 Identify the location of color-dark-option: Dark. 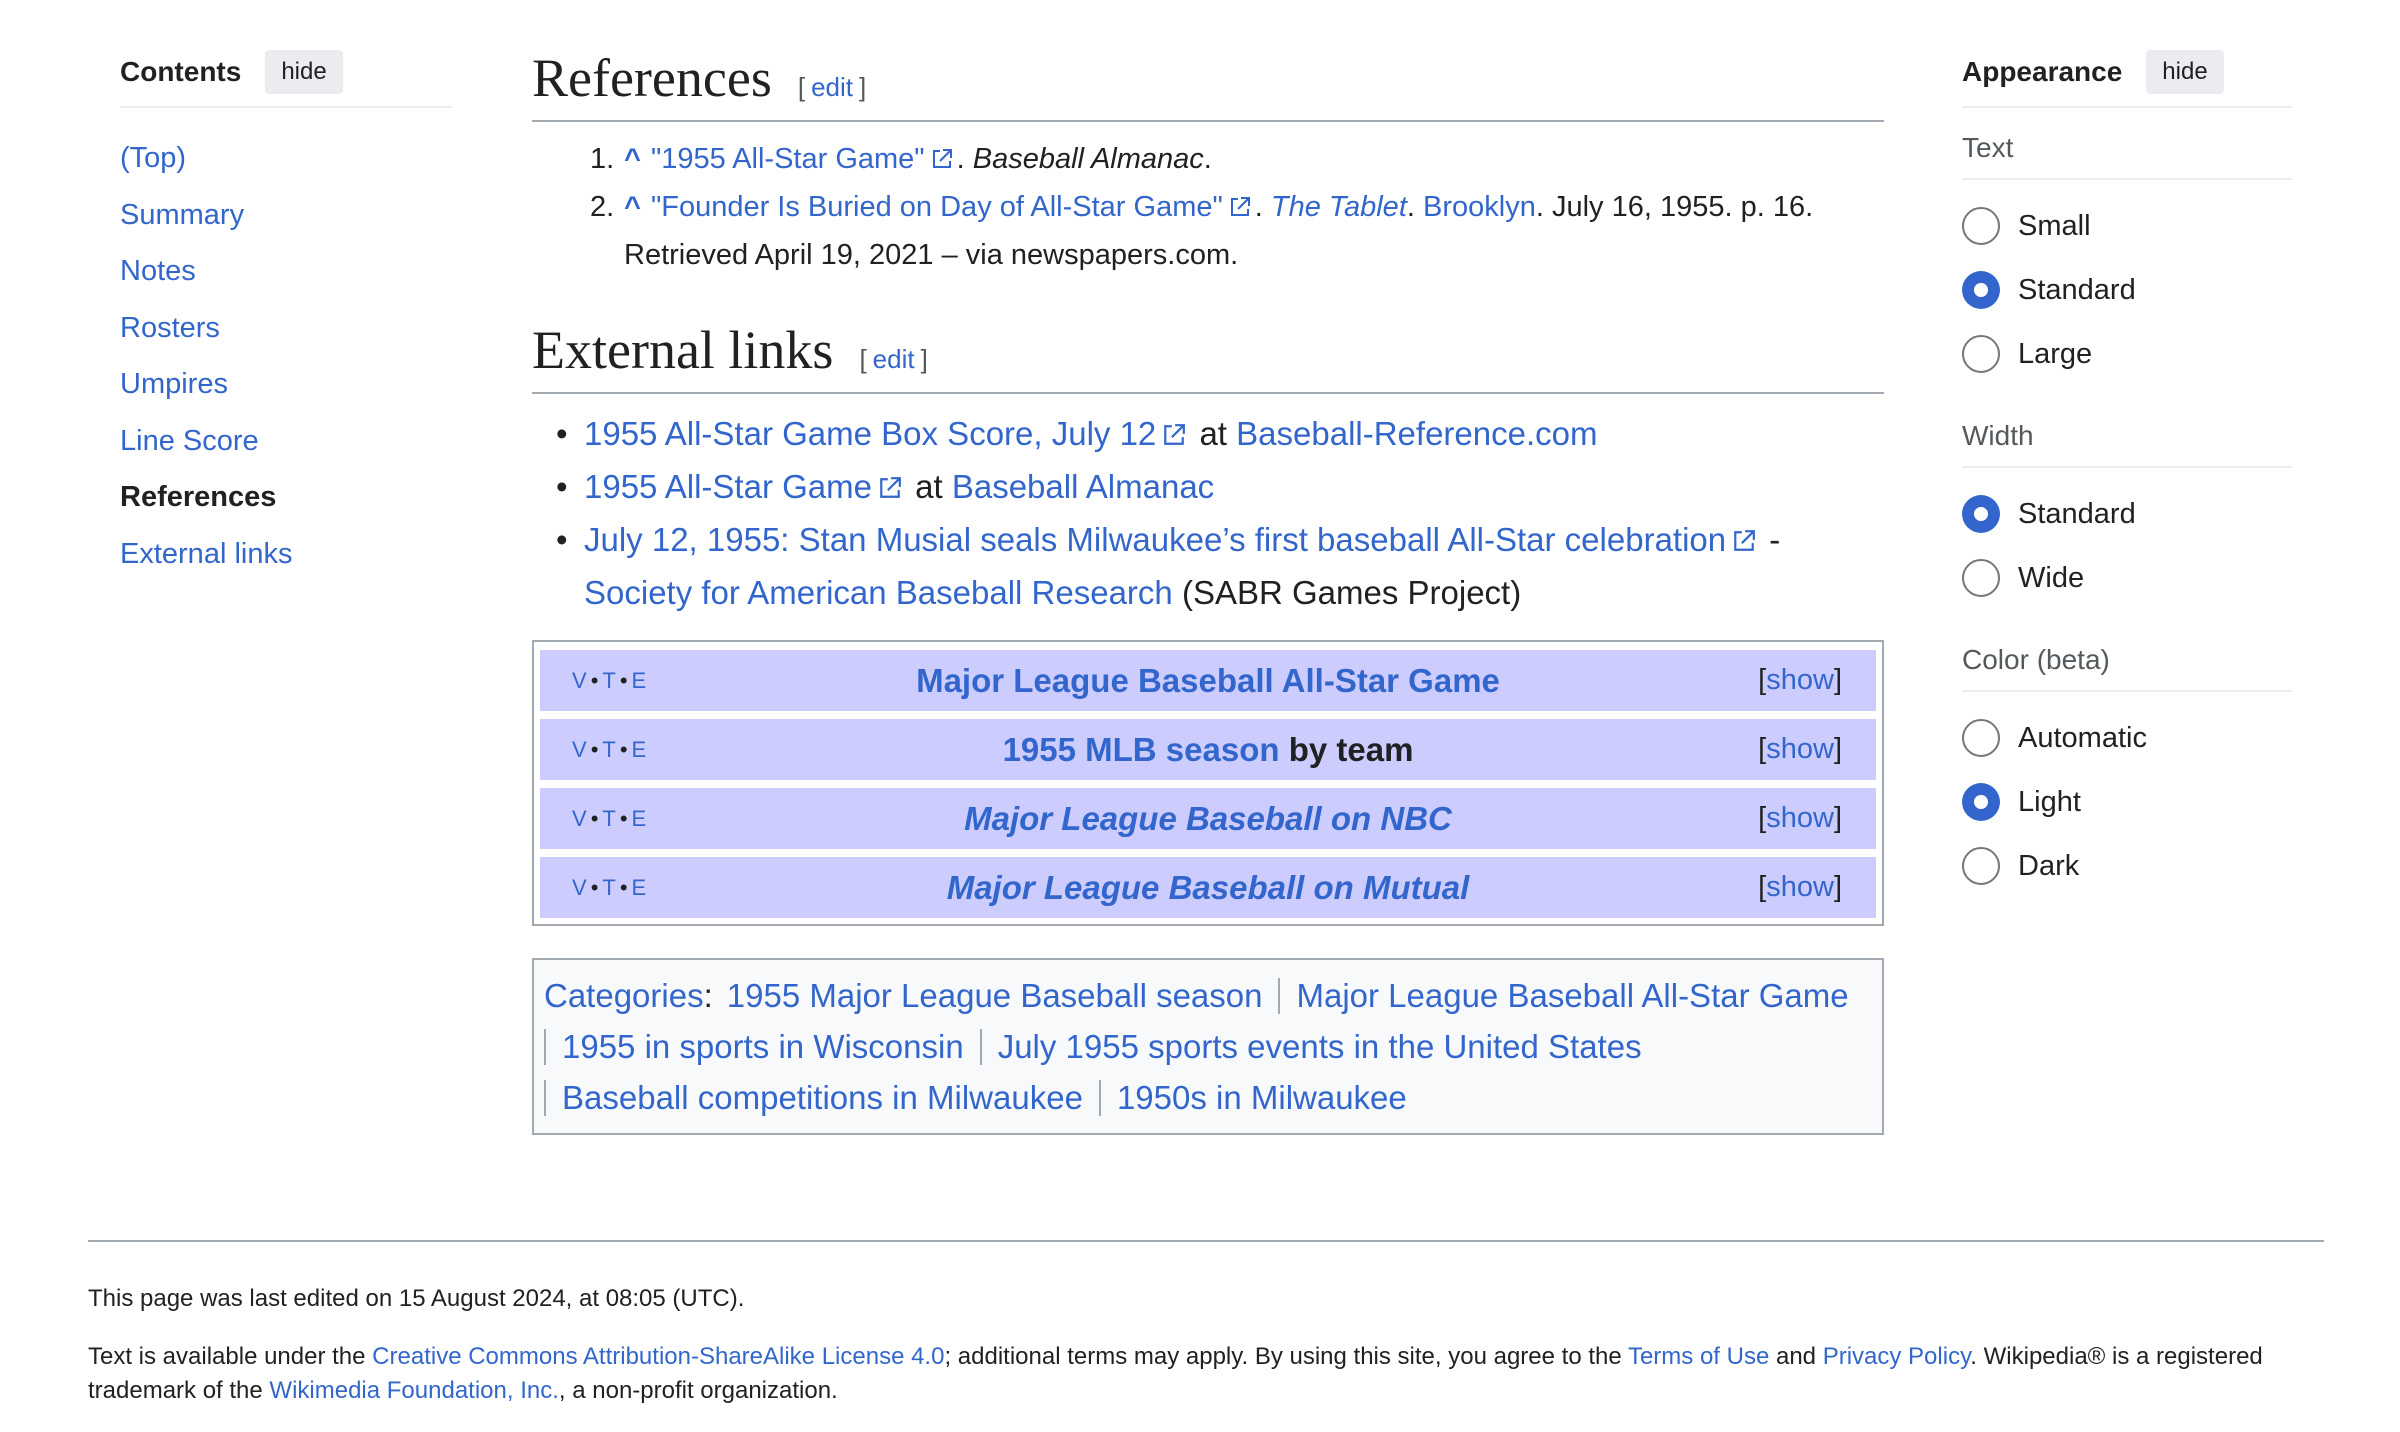
(2127, 866).